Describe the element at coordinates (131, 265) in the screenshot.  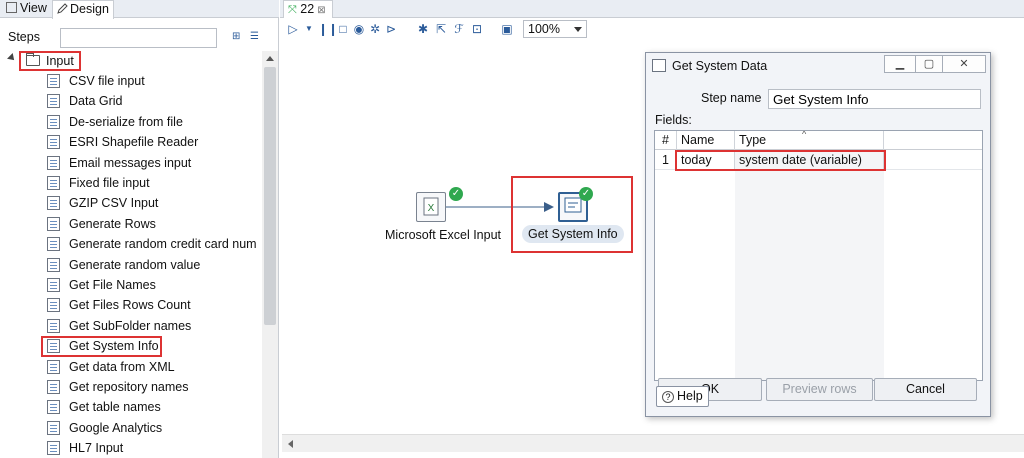
I see `tree-item: Generate random value` at that location.